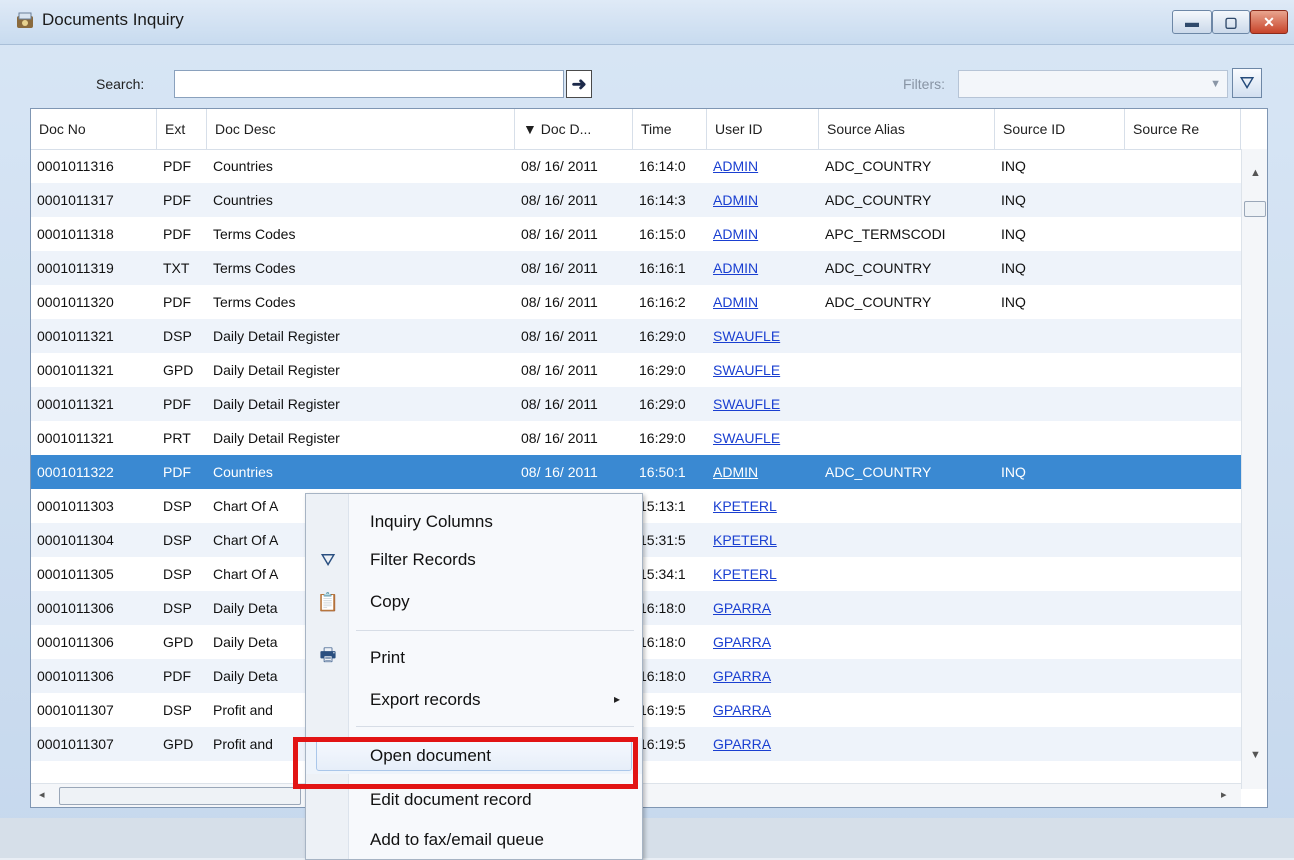  Describe the element at coordinates (180, 796) in the screenshot. I see `horizontal-scroll-thumb` at that location.